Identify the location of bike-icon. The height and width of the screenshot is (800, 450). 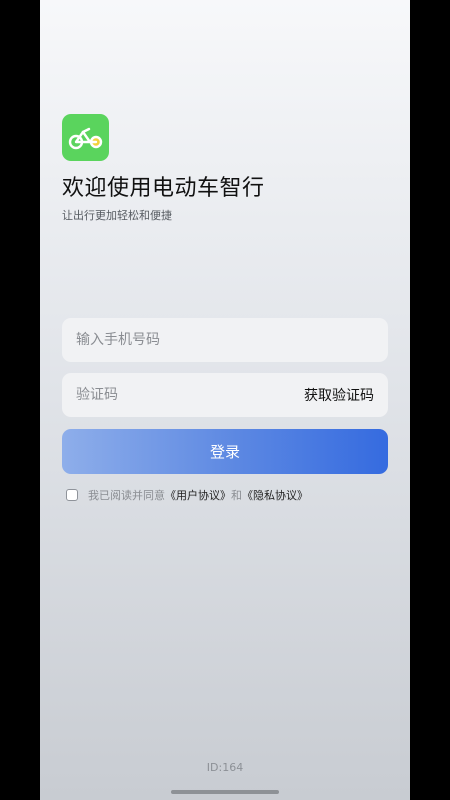
(85, 138).